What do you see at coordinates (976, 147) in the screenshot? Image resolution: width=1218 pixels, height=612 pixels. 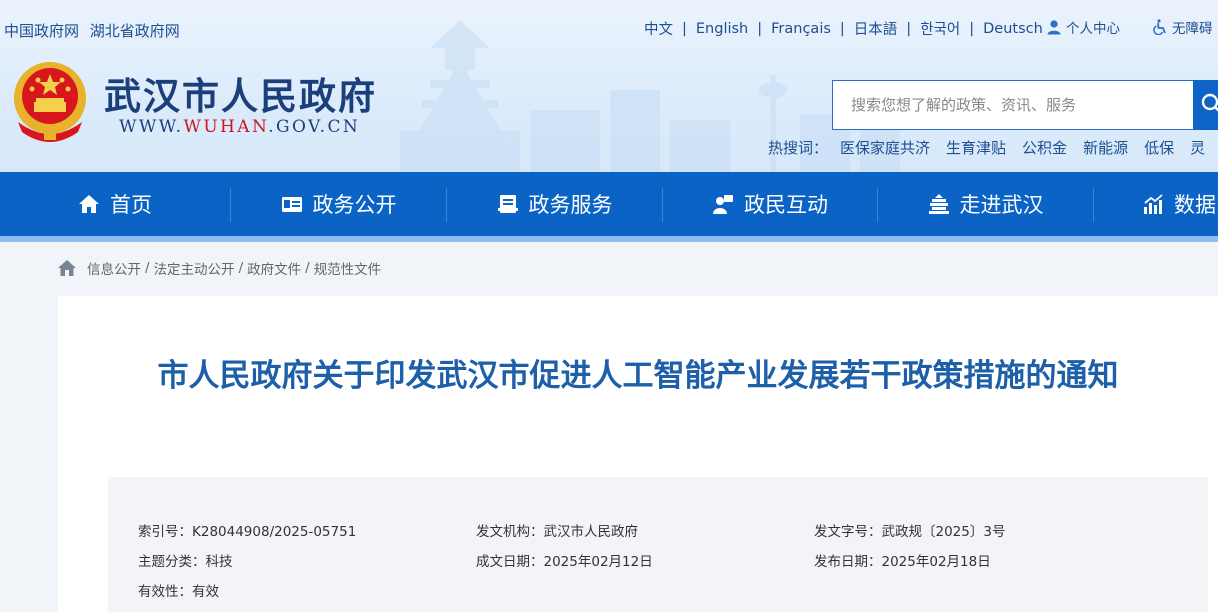 I see `hot-keyword: 生育津贴` at bounding box center [976, 147].